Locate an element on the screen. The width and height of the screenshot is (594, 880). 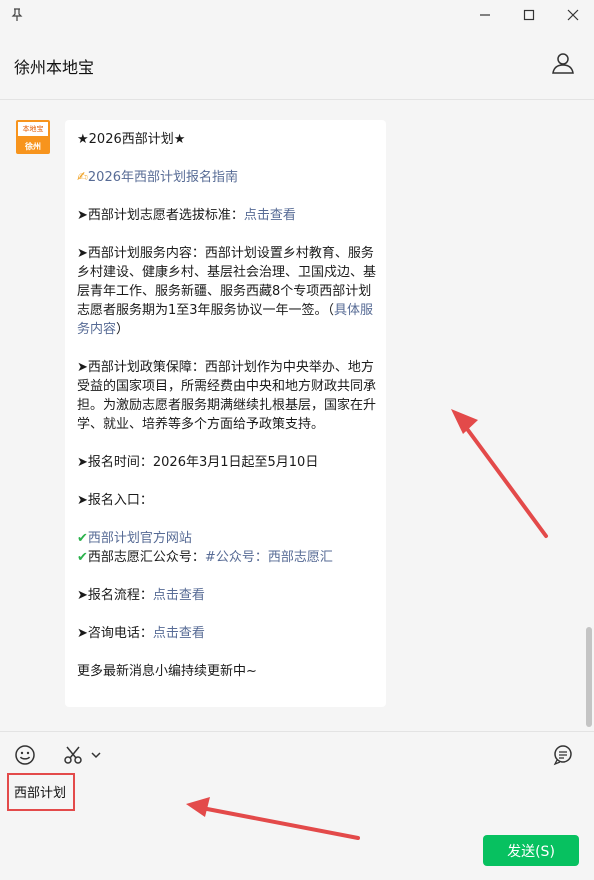
emoji-icon is located at coordinates (25, 755).